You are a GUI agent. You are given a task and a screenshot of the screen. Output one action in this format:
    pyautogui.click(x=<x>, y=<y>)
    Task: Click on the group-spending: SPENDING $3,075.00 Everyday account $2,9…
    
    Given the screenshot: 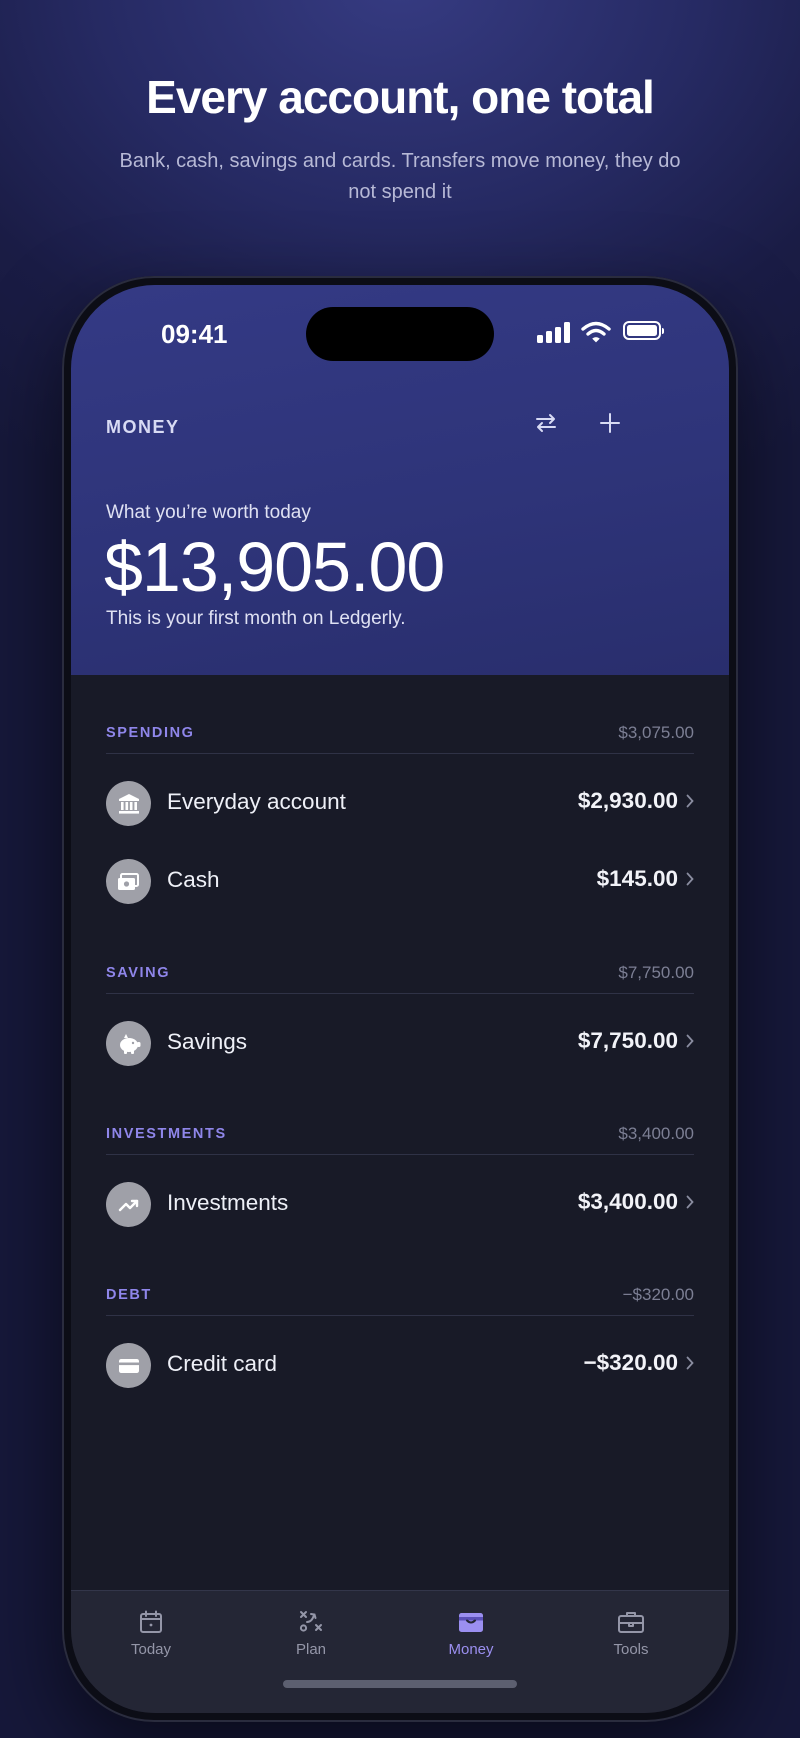 What is the action you would take?
    pyautogui.click(x=400, y=817)
    